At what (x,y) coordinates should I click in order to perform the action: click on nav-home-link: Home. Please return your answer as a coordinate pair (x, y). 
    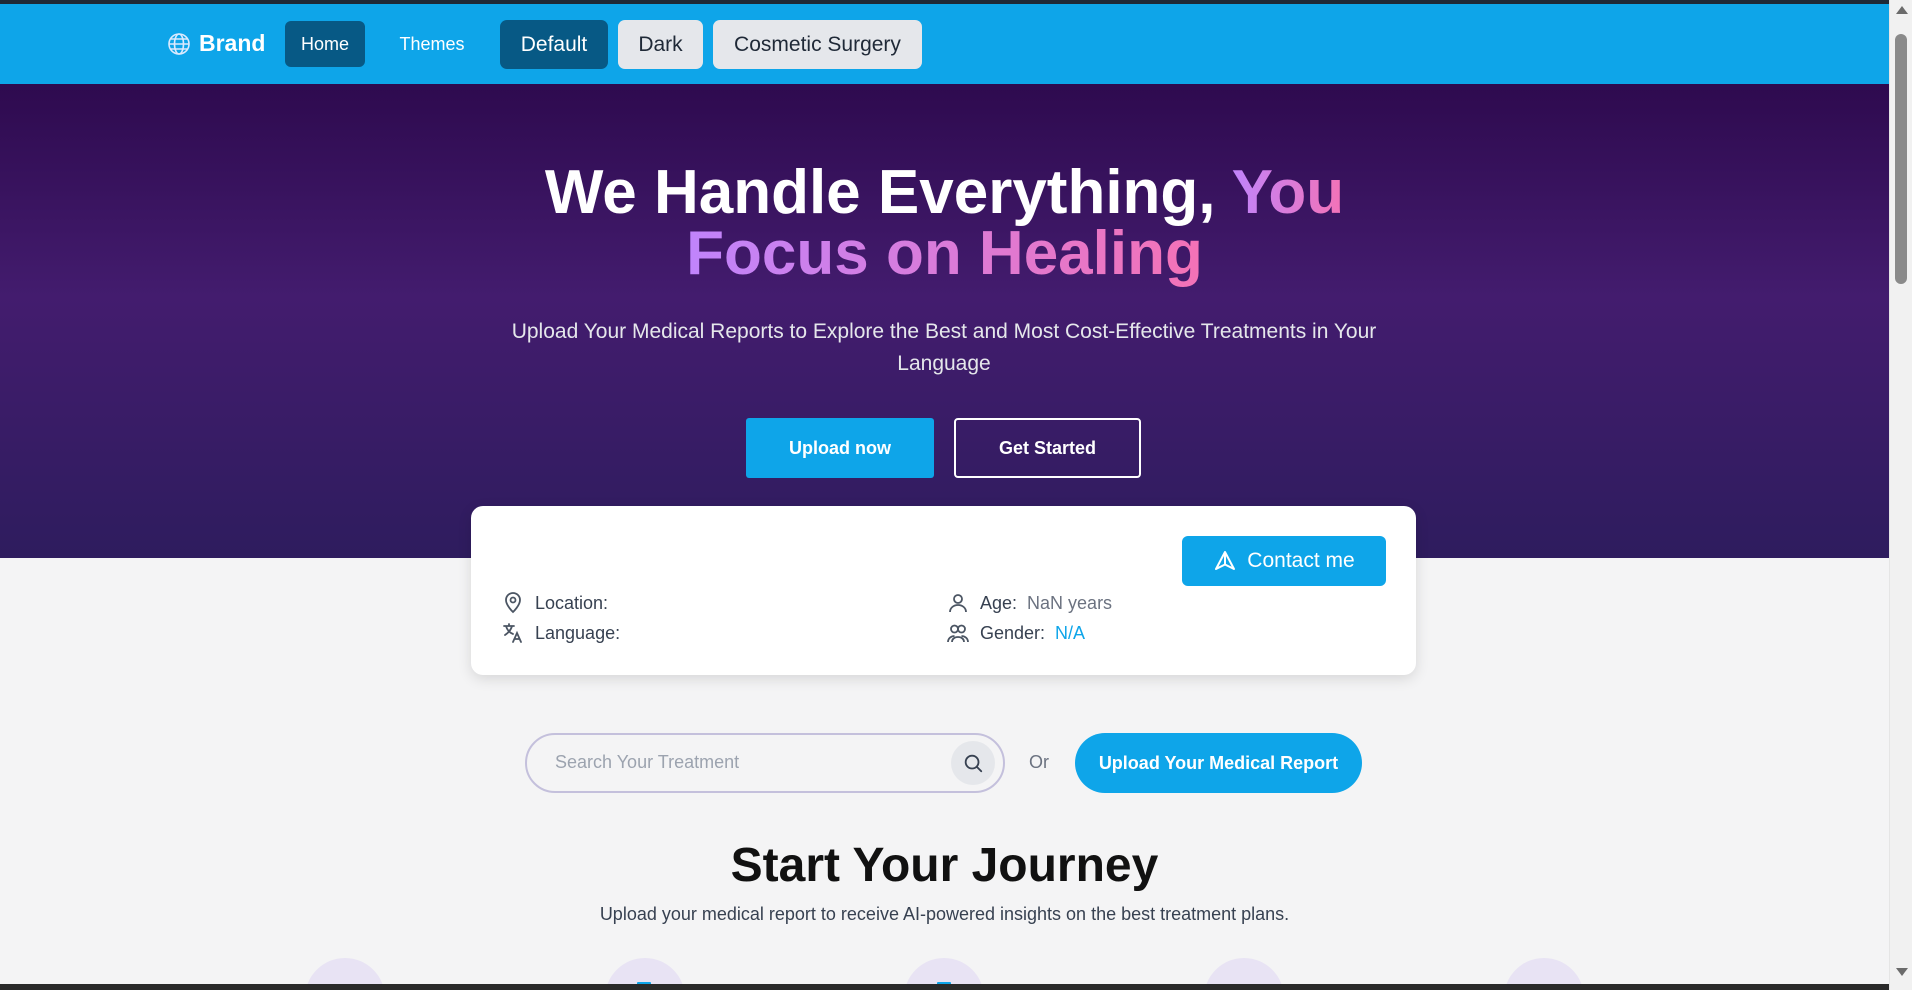
    Looking at the image, I should click on (325, 44).